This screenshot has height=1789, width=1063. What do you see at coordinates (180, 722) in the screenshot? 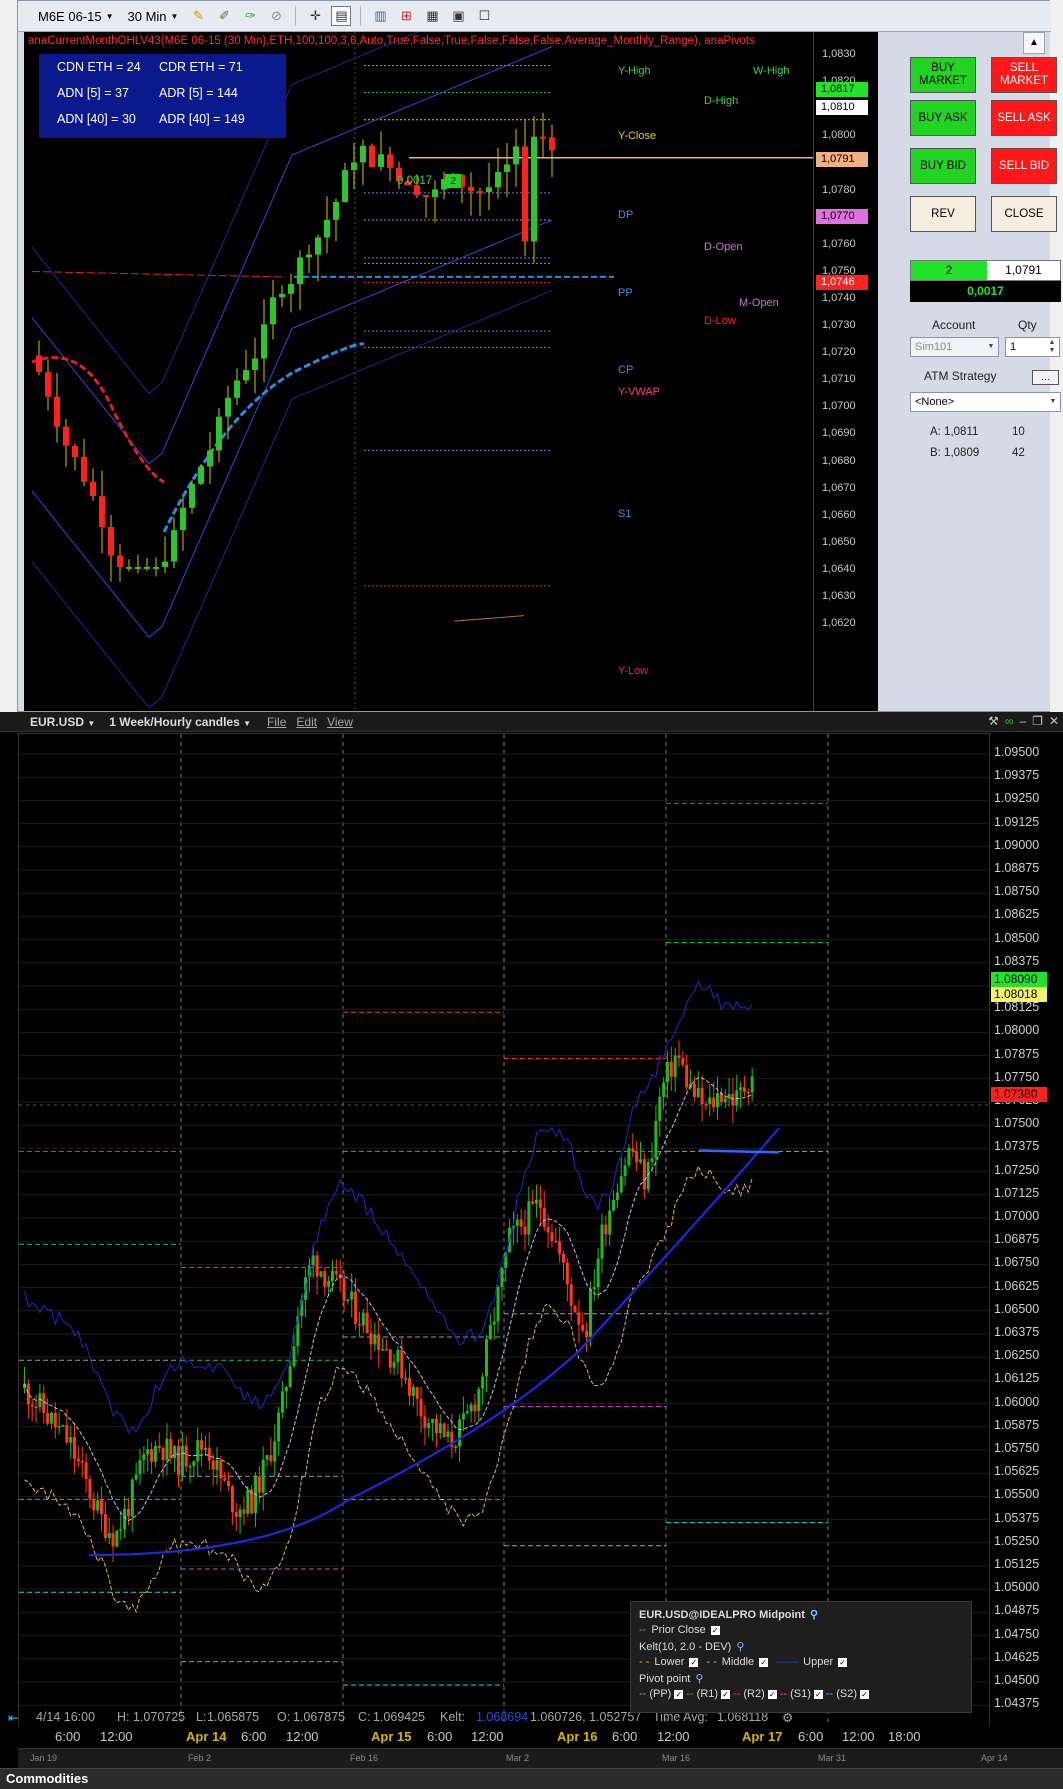
I see `period-selector: 1 Week/Hourly candles ▼` at bounding box center [180, 722].